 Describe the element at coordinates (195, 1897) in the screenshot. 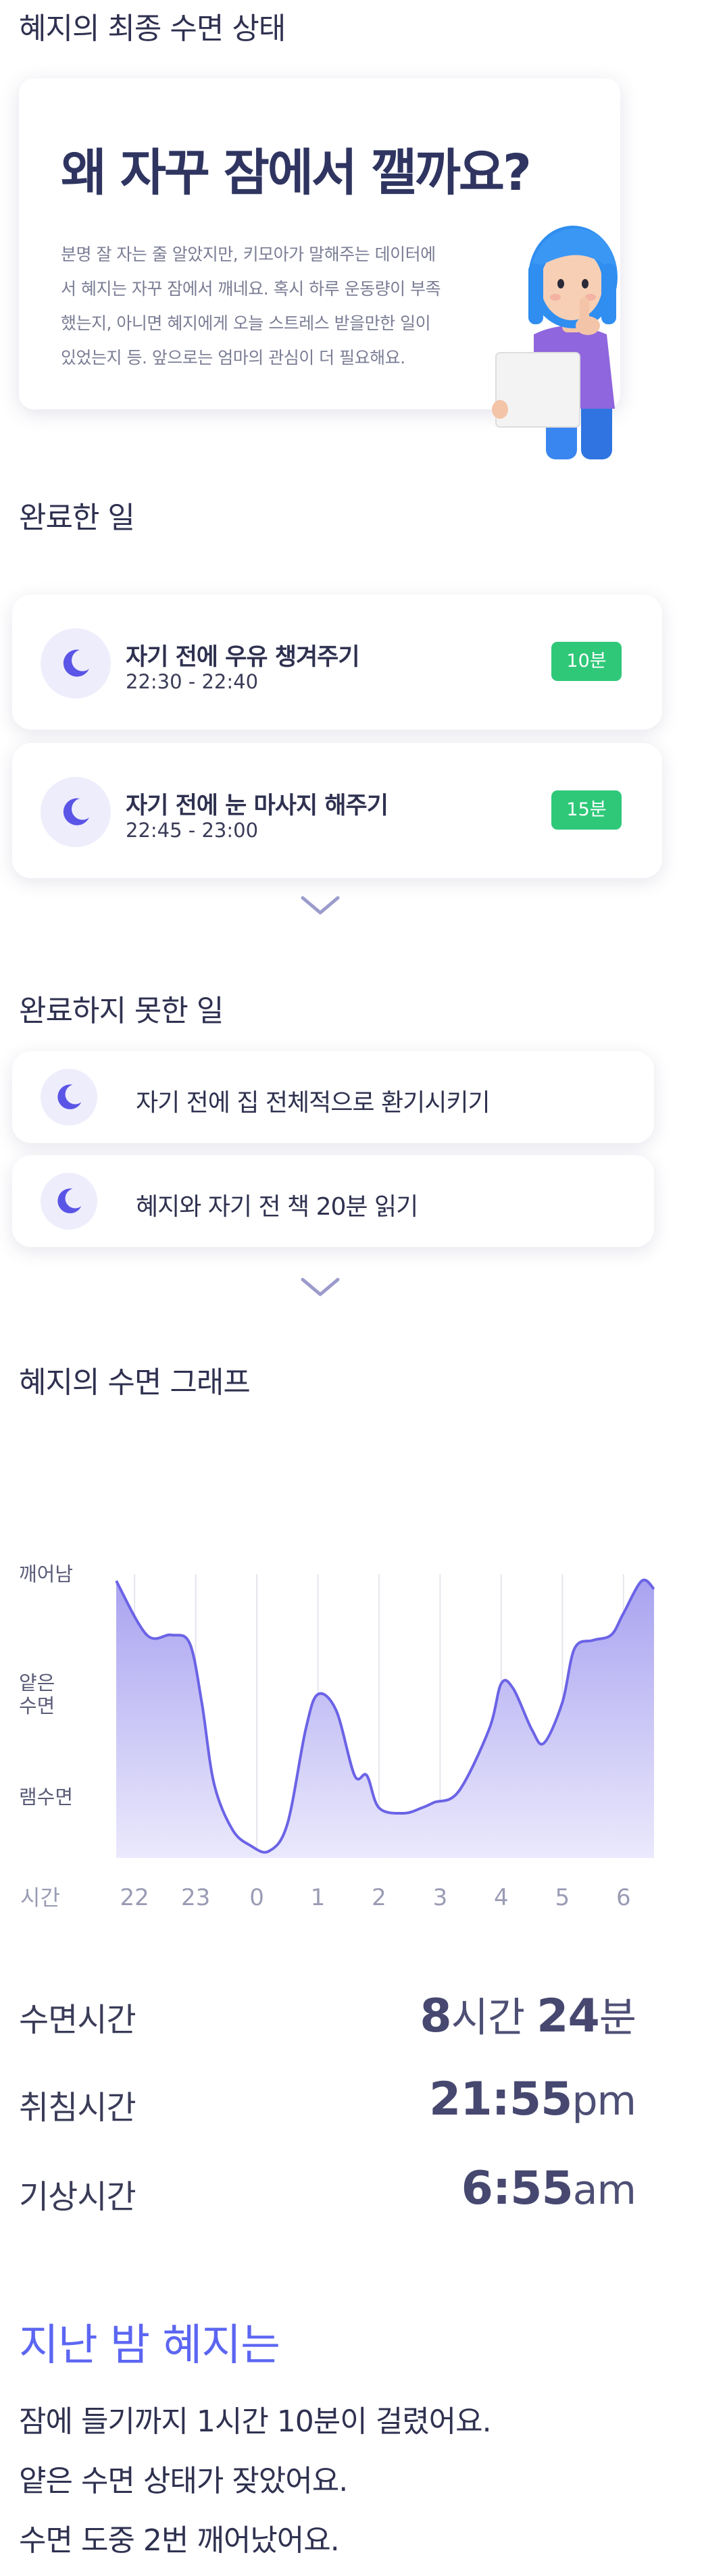

I see `x-tick-label: 23` at that location.